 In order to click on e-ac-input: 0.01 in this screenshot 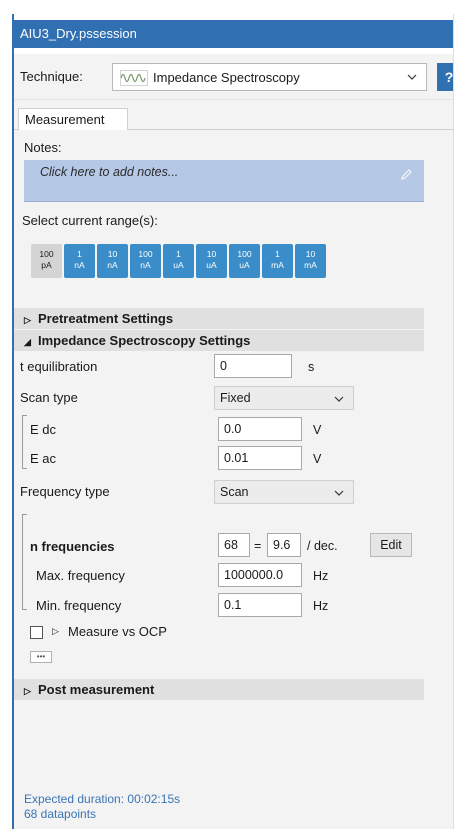, I will do `click(260, 458)`.